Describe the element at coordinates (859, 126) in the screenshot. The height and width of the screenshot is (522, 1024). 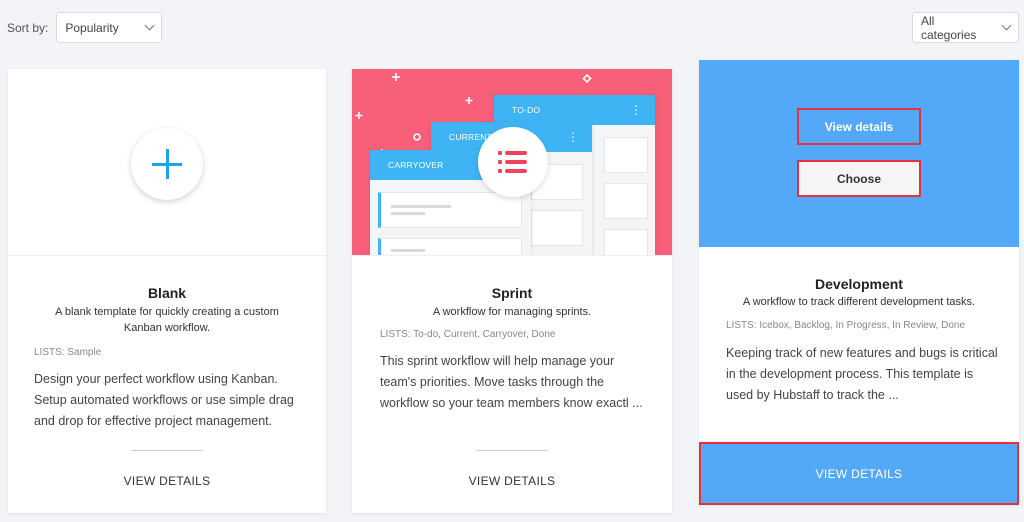
I see `view-details-button: View details` at that location.